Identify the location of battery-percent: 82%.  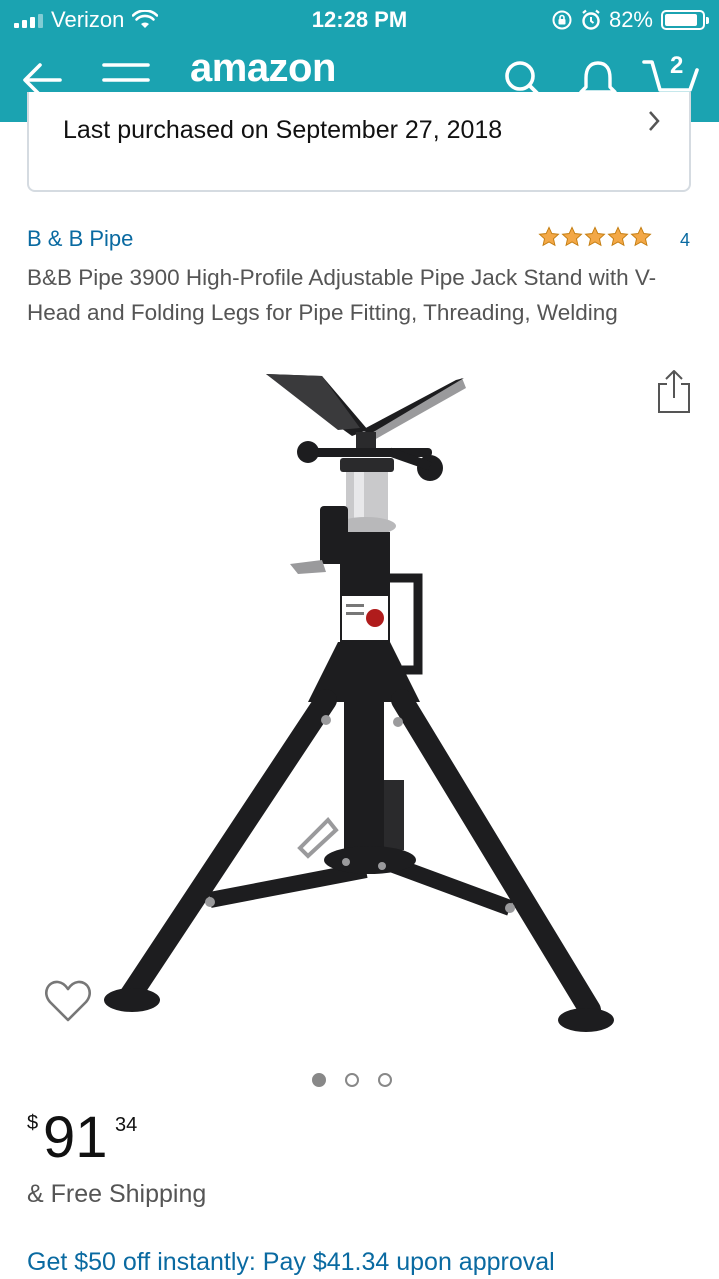
(630, 19).